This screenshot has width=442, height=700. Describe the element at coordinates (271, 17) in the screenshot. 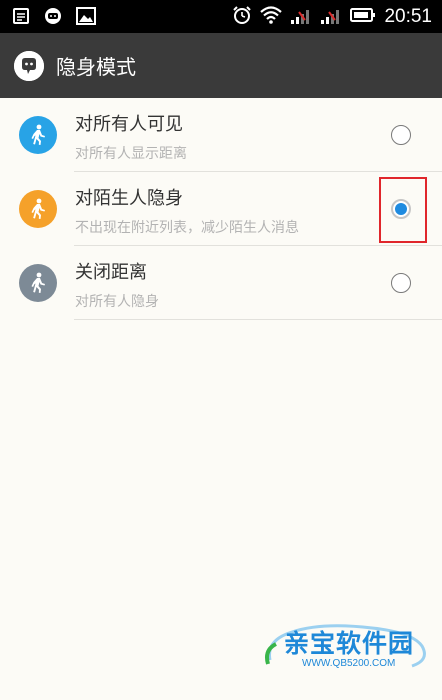

I see `wifi-icon` at that location.